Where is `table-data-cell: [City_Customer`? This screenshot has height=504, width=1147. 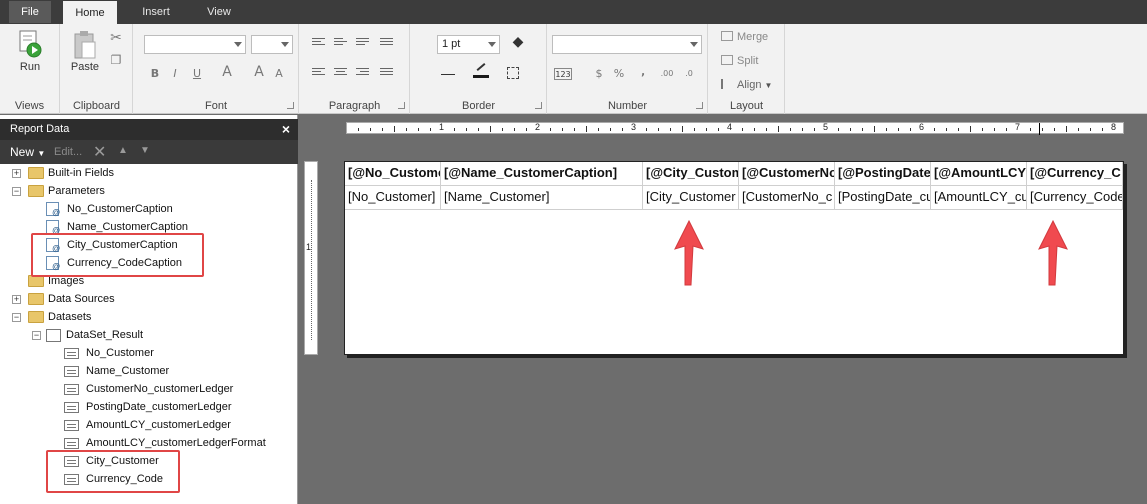 table-data-cell: [City_Customer is located at coordinates (691, 198).